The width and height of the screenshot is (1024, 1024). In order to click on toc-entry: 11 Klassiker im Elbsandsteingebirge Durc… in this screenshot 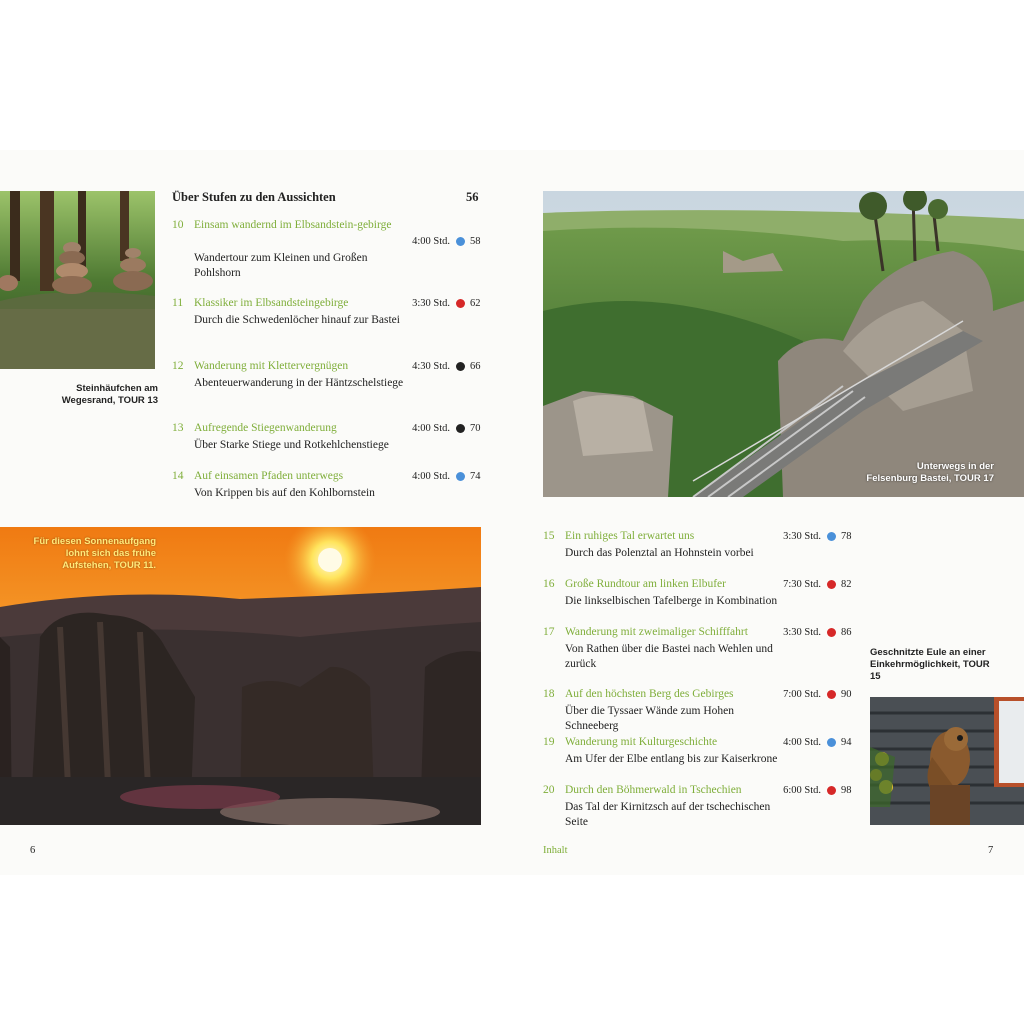, I will do `click(327, 318)`.